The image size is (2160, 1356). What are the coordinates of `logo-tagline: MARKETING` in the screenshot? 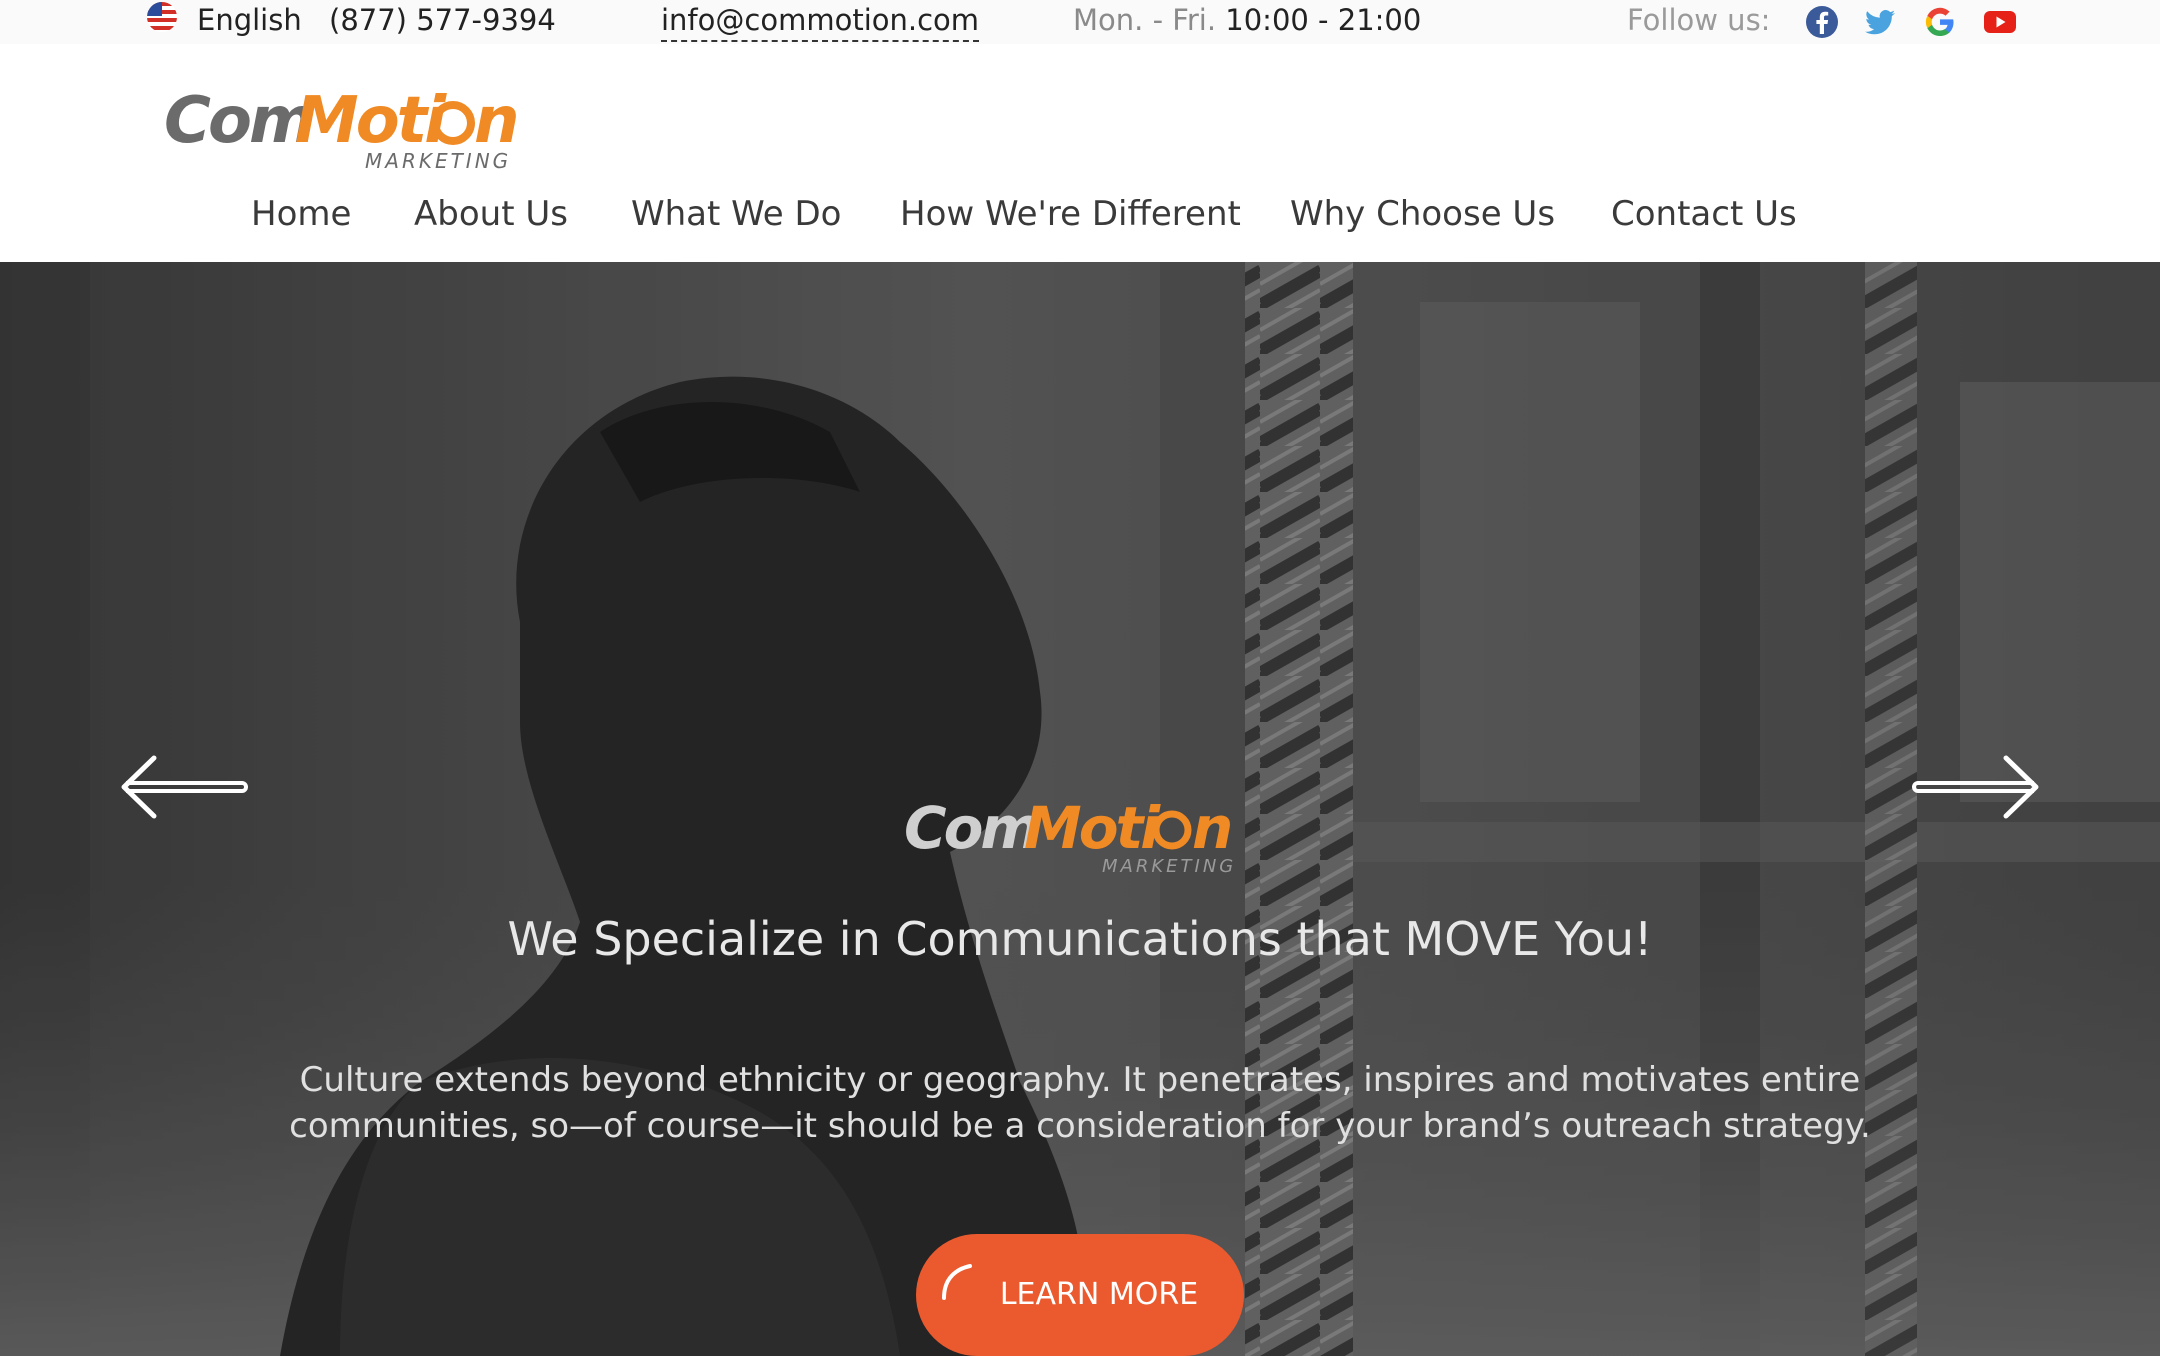 It's located at (438, 161).